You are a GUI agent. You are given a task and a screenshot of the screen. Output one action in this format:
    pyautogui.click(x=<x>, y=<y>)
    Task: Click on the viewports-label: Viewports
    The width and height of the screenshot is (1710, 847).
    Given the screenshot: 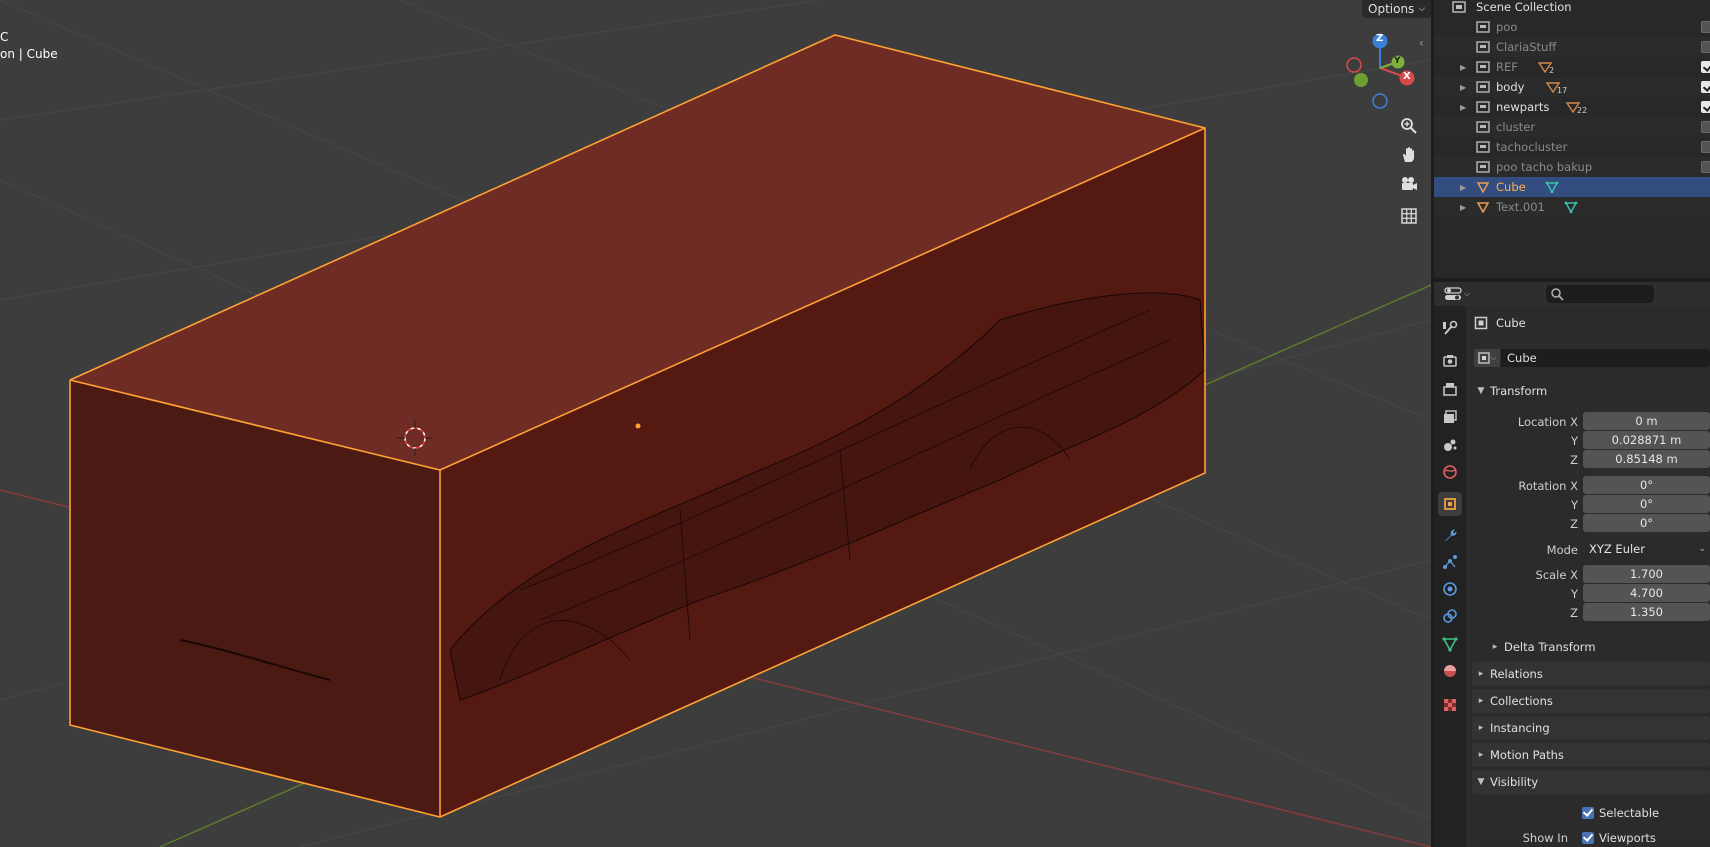 What is the action you would take?
    pyautogui.click(x=1627, y=838)
    